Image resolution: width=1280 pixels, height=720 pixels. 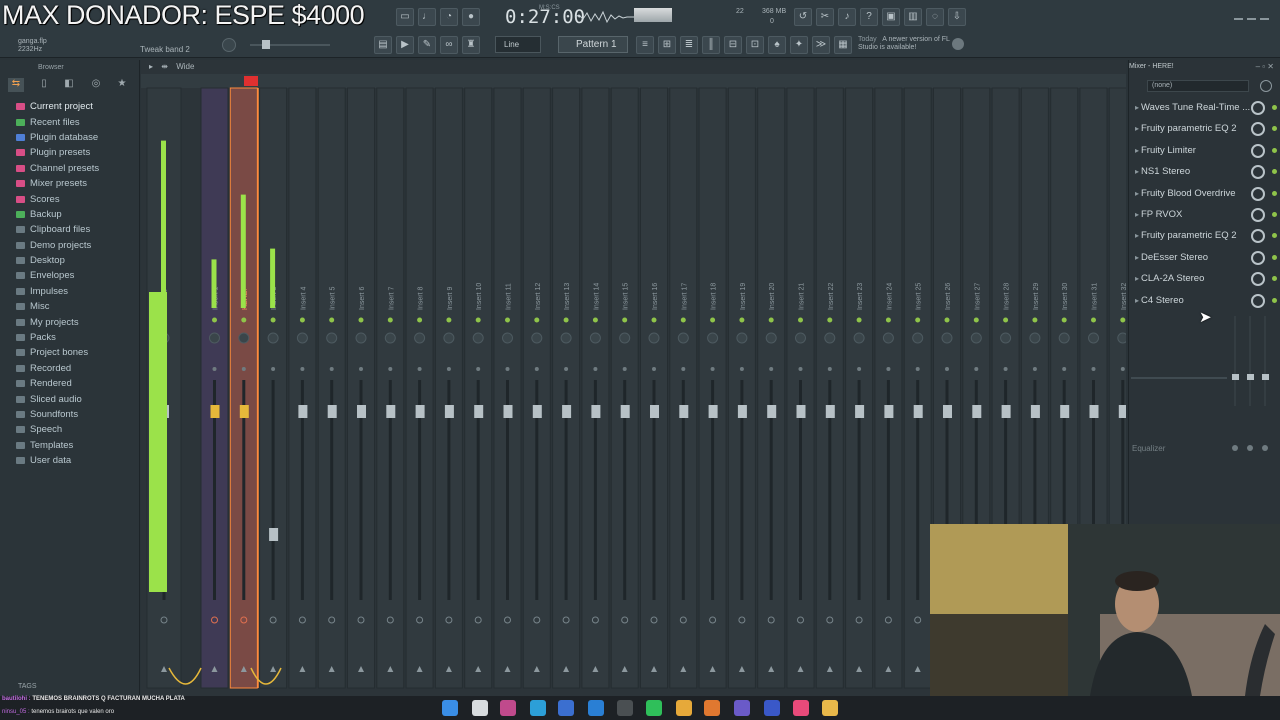 I want to click on file-explorer-icon, so click(x=480, y=708).